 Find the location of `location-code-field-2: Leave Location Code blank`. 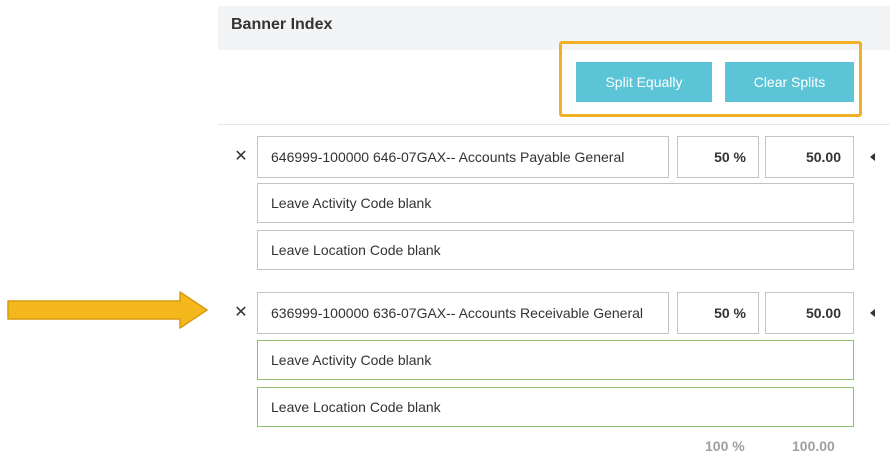

location-code-field-2: Leave Location Code blank is located at coordinates (555, 407).